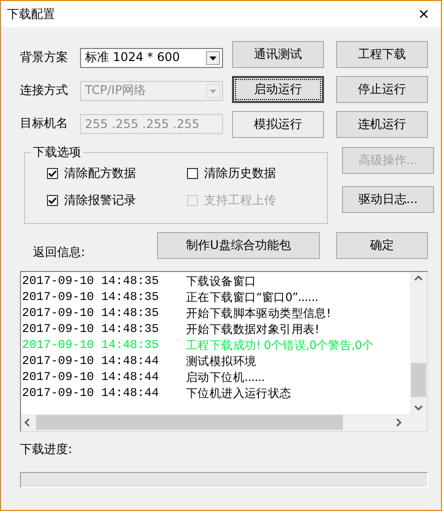 The width and height of the screenshot is (444, 513). Describe the element at coordinates (44, 123) in the screenshot. I see `field-label: 目标机名` at that location.